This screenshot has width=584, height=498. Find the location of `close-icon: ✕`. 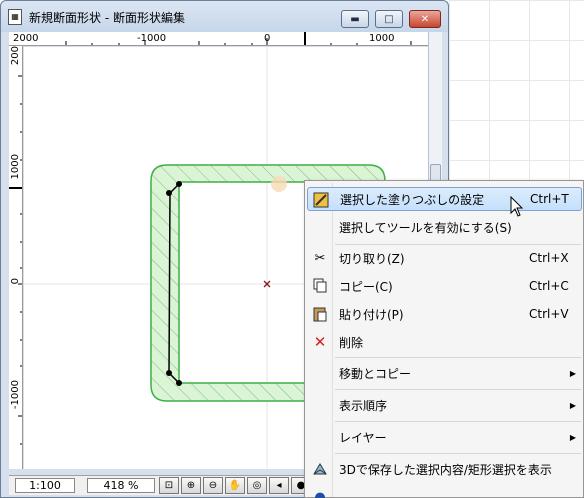

close-icon: ✕ is located at coordinates (425, 19).